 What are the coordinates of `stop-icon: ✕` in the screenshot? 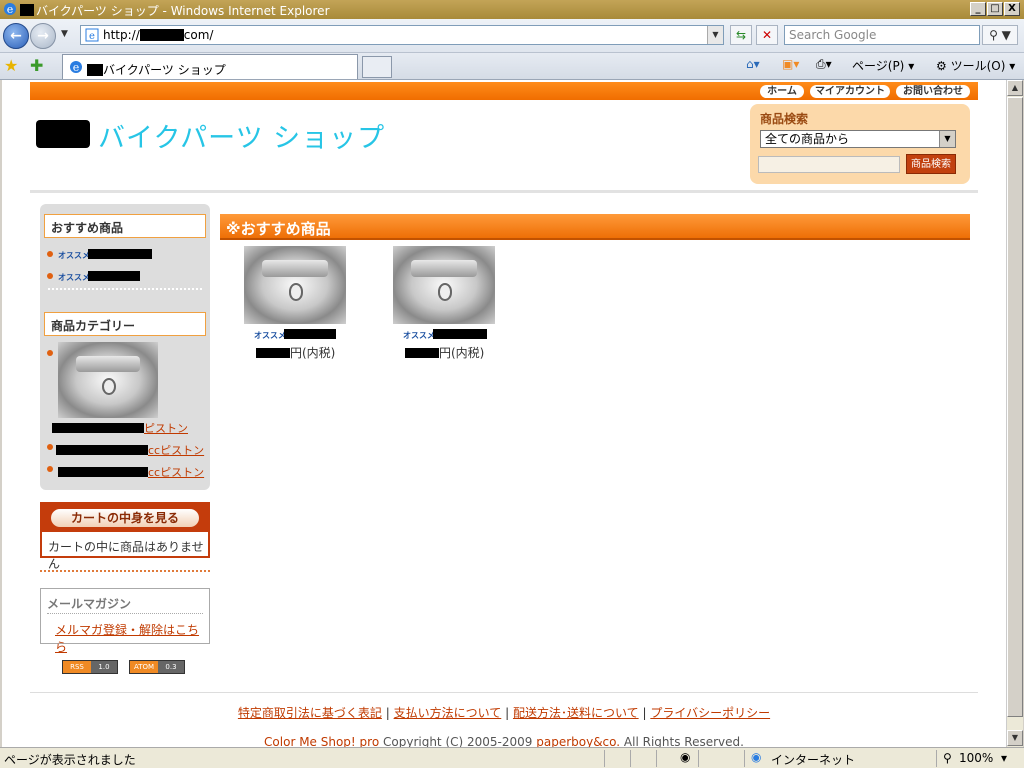 It's located at (767, 35).